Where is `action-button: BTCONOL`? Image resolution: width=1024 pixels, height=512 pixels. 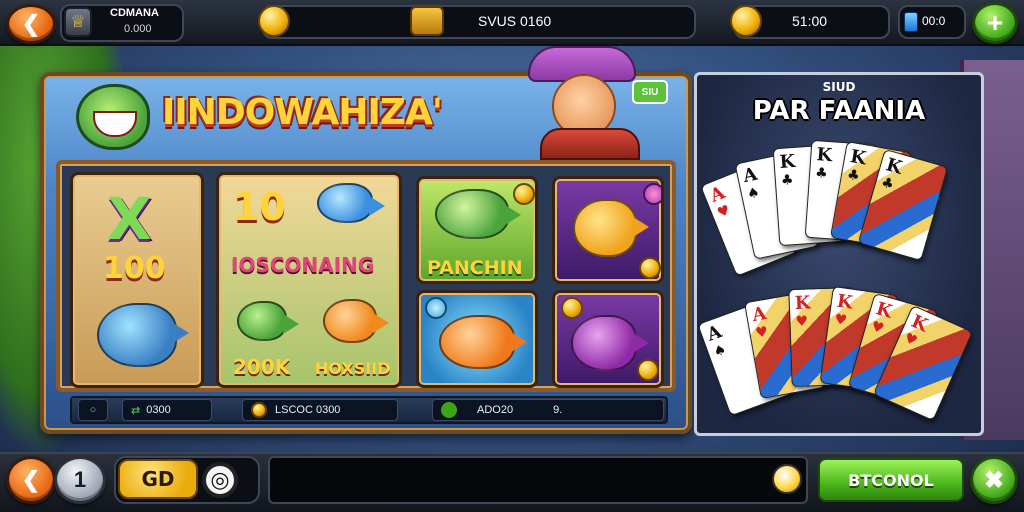
action-button: BTCONOL is located at coordinates (891, 480).